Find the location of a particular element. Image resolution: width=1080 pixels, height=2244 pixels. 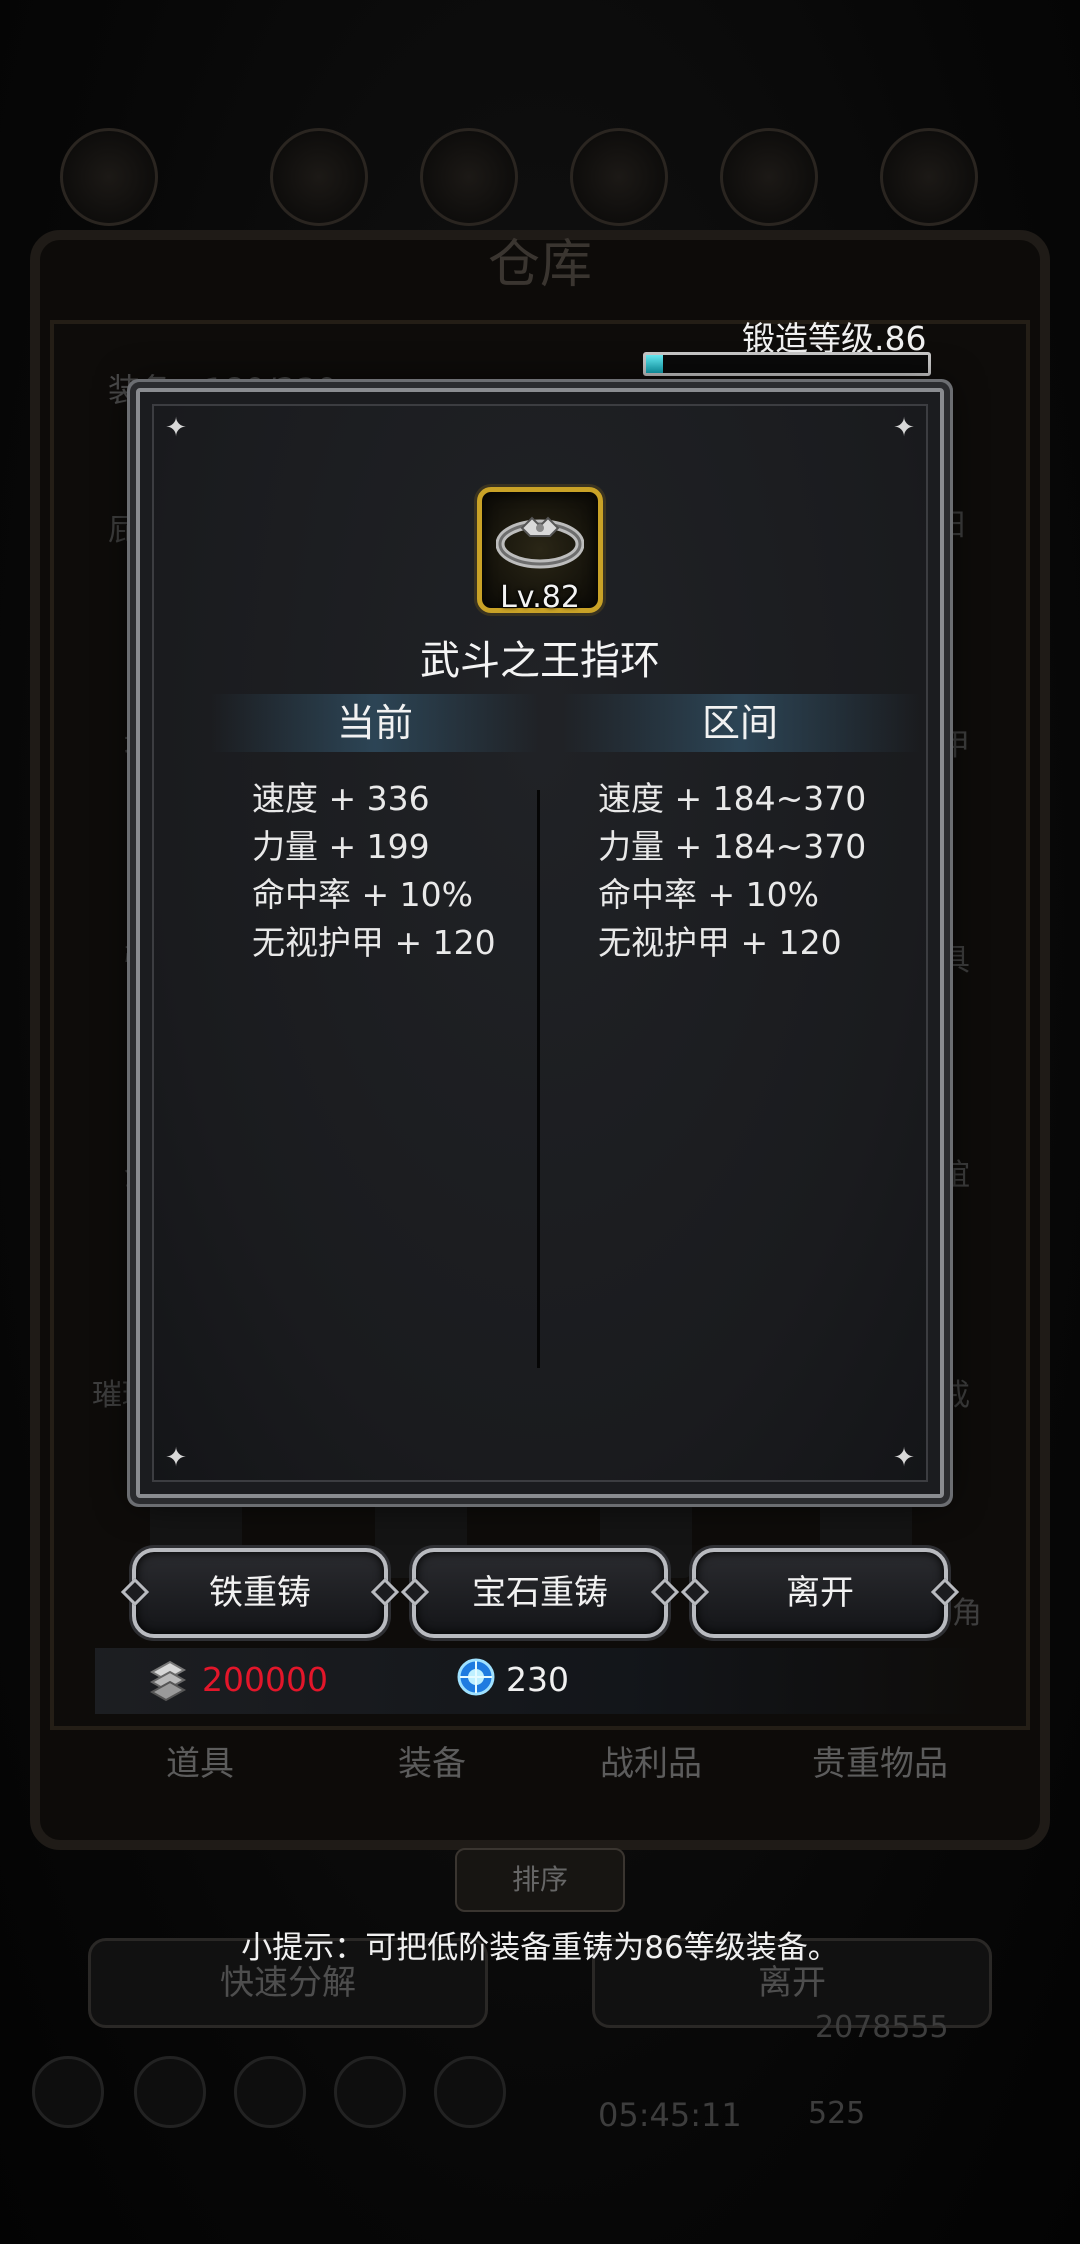

current-stat: 无视护甲 + 120 is located at coordinates (374, 942).